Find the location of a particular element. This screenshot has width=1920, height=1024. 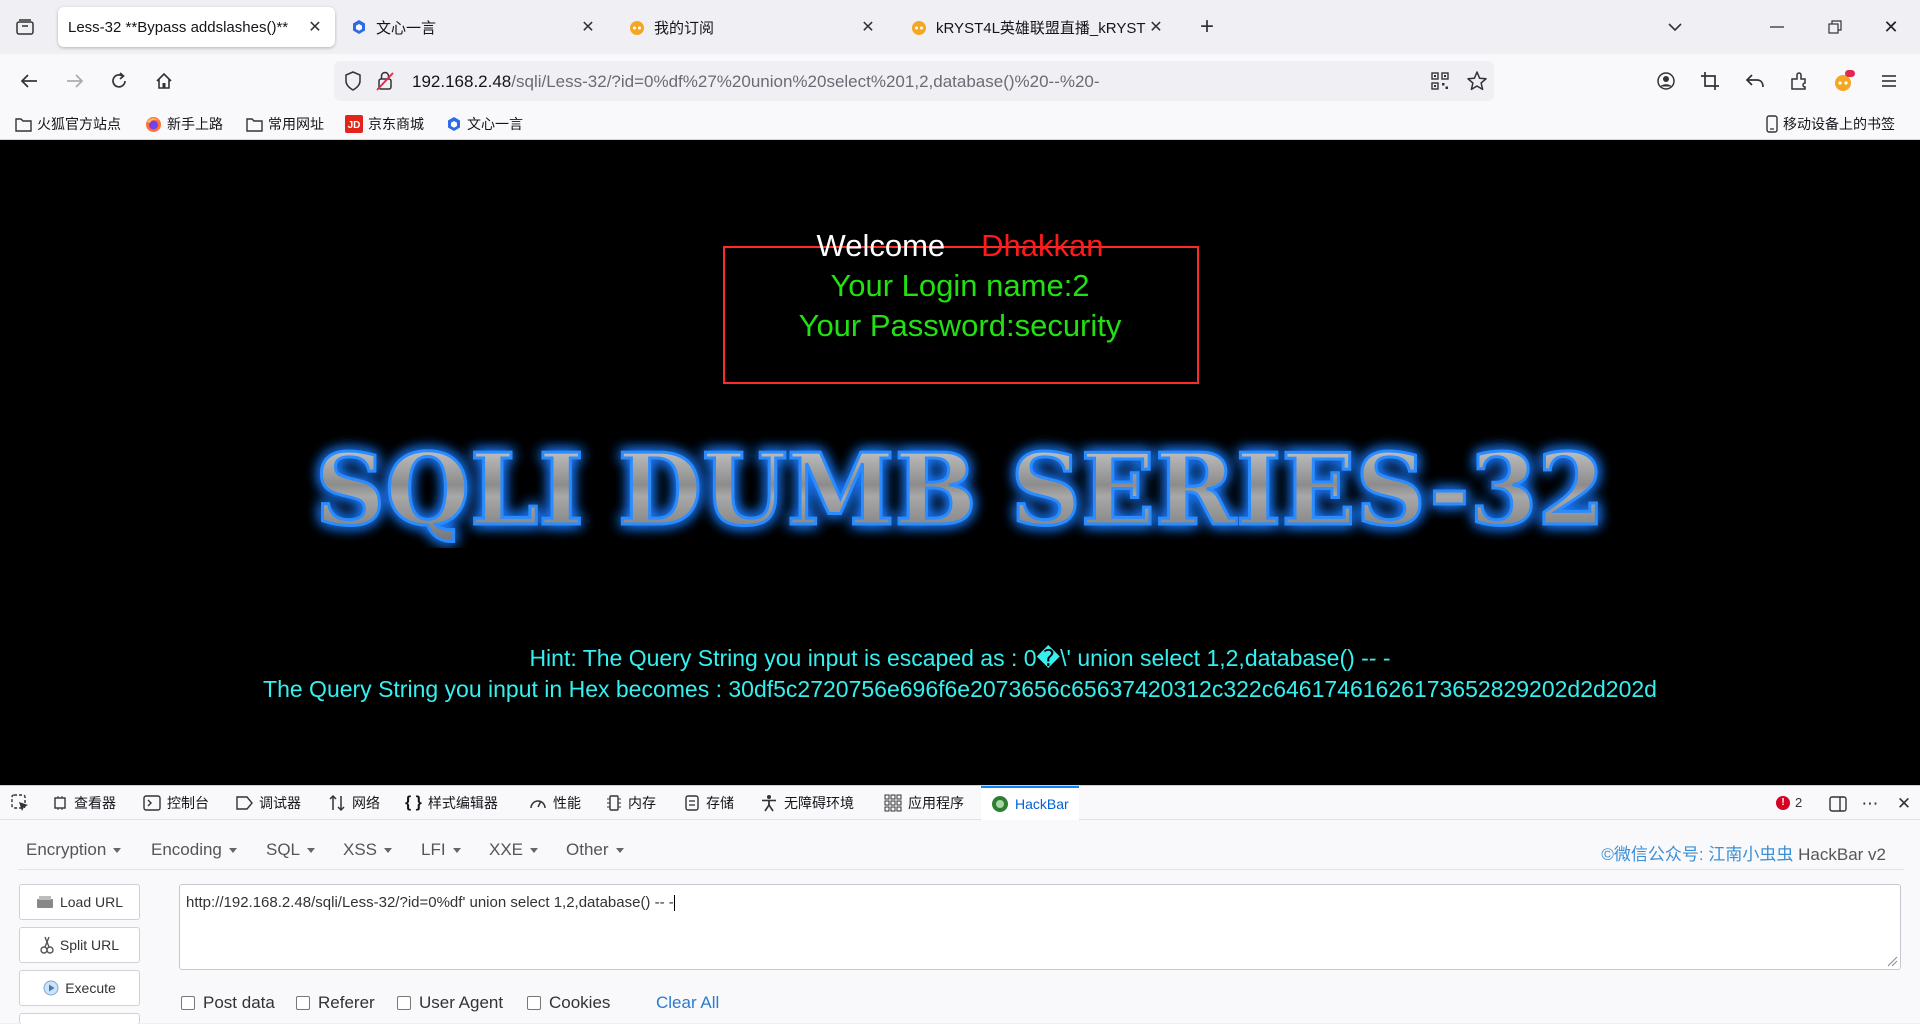

tab-style-editor: { } 样式编辑器 is located at coordinates (451, 803).